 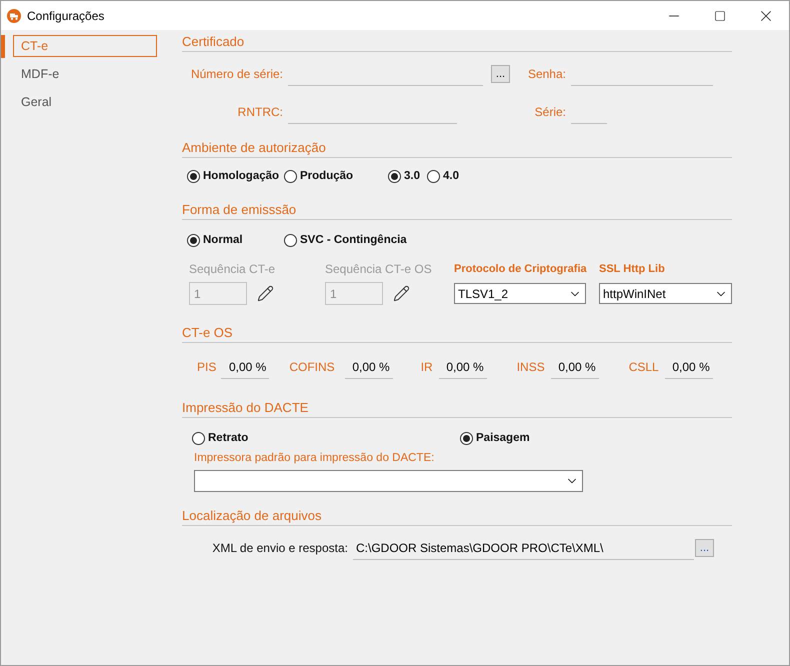 I want to click on radio-label: 4.0, so click(x=451, y=176).